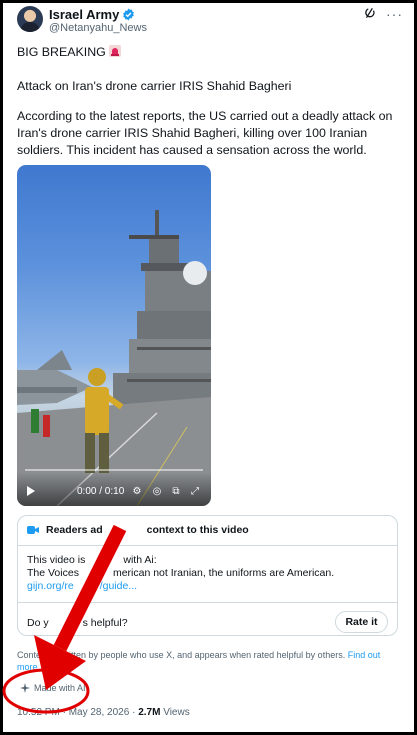 The image size is (417, 735). What do you see at coordinates (207, 619) in the screenshot?
I see `community-note-footer: Do ys helpful? Rate it` at bounding box center [207, 619].